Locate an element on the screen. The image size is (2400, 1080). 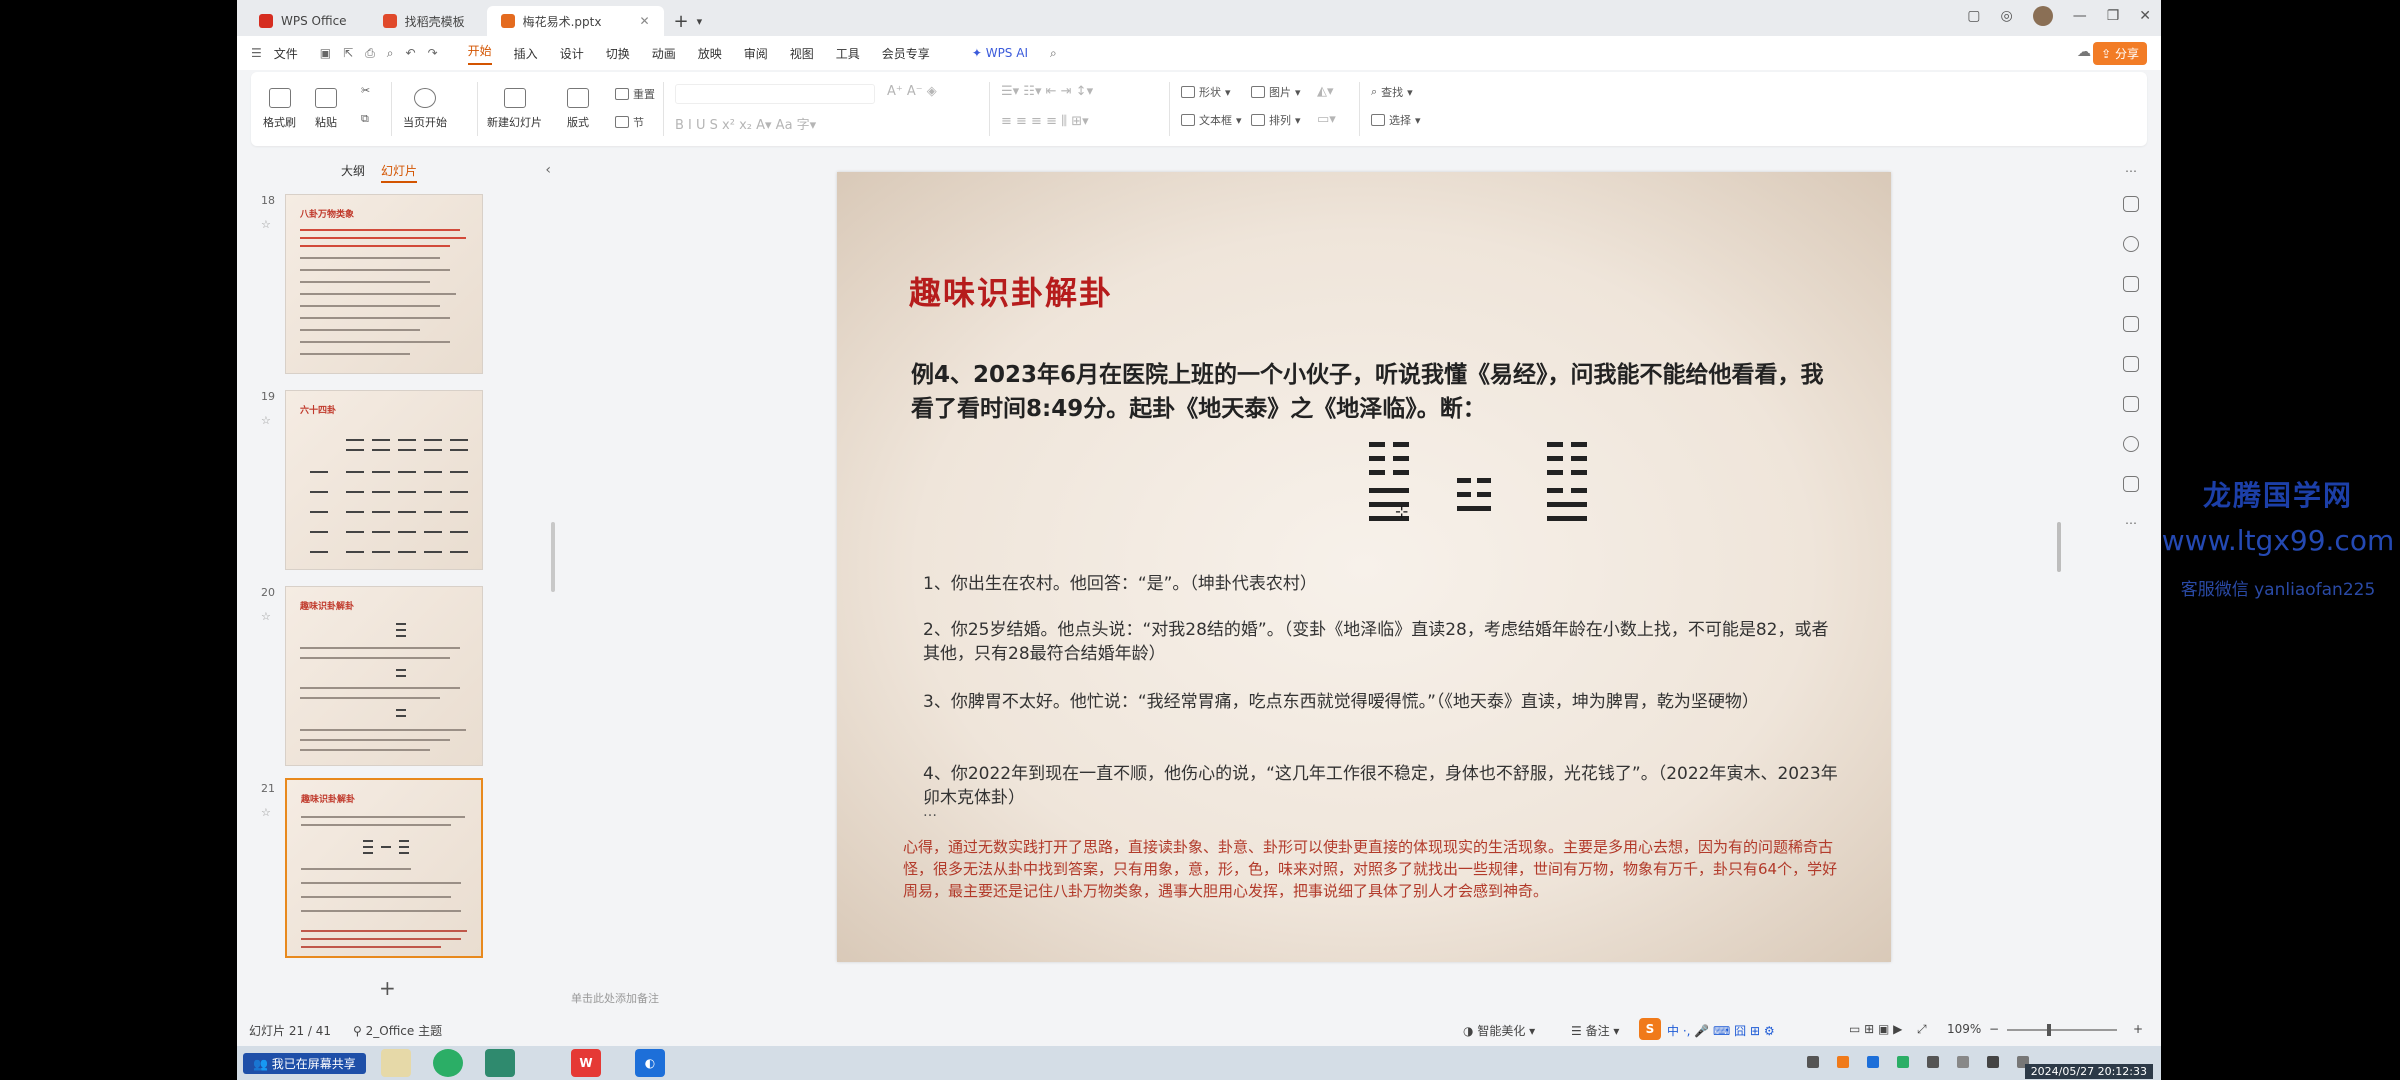
point-1: 1、你出生在农村。他回答：“是”。（坤卦代表农村） is located at coordinates (1383, 584).